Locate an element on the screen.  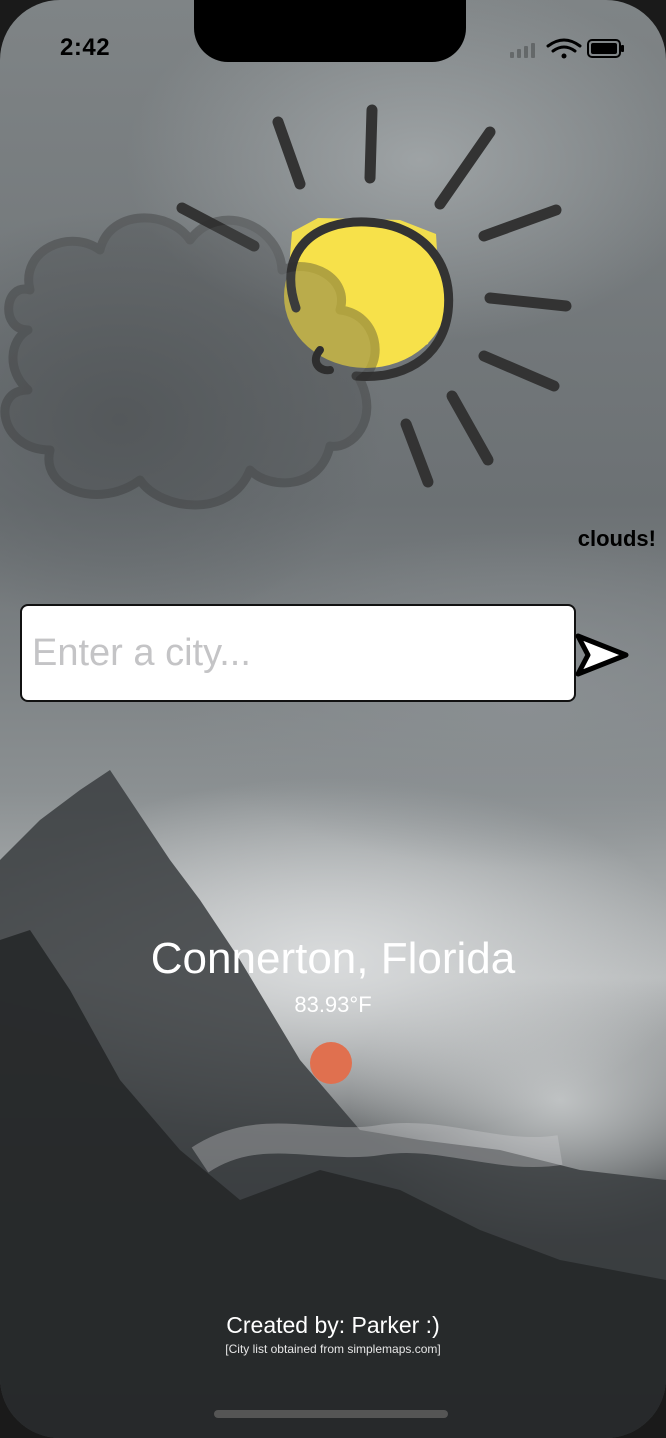
temperature-reading: 83.93°F is located at coordinates (333, 1004).